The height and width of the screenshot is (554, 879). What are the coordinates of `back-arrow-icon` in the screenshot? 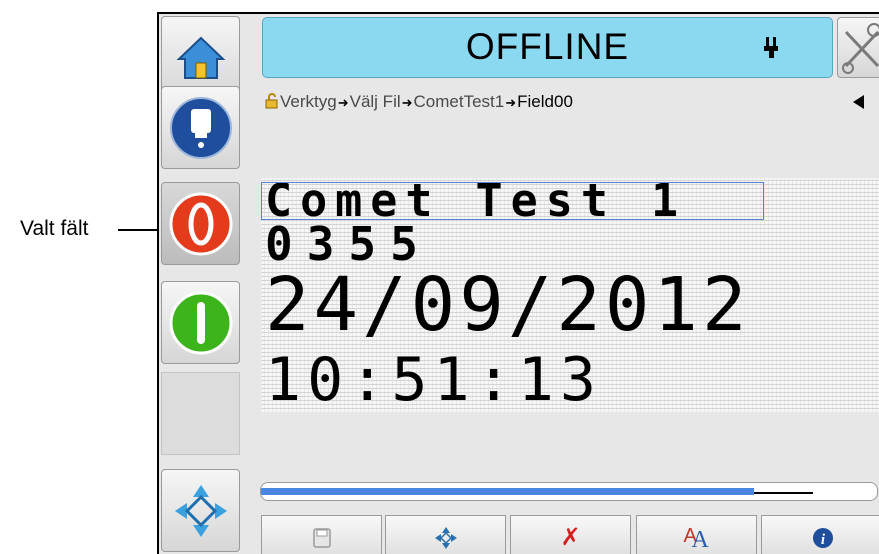 It's located at (858, 102).